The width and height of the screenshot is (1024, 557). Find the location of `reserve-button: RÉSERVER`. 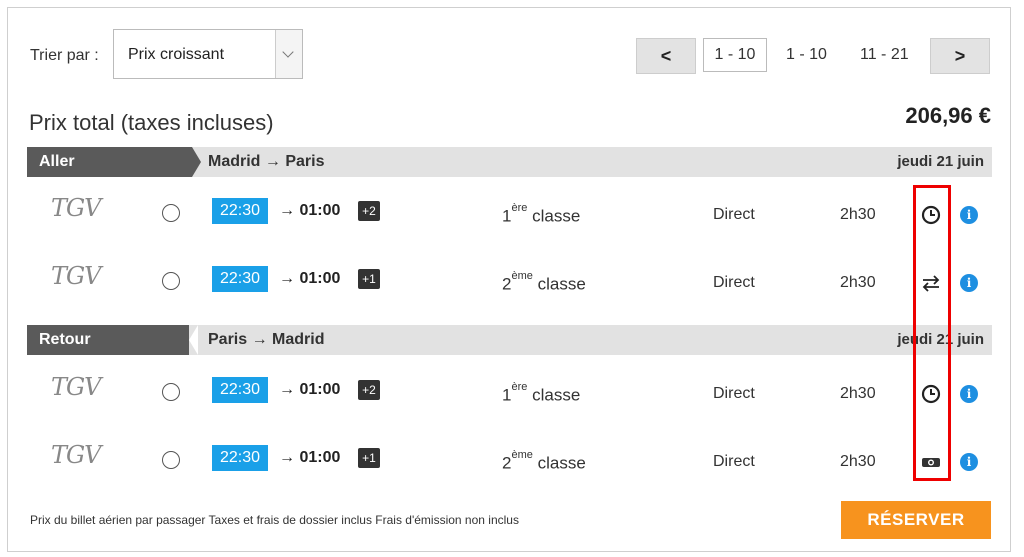

reserve-button: RÉSERVER is located at coordinates (916, 520).